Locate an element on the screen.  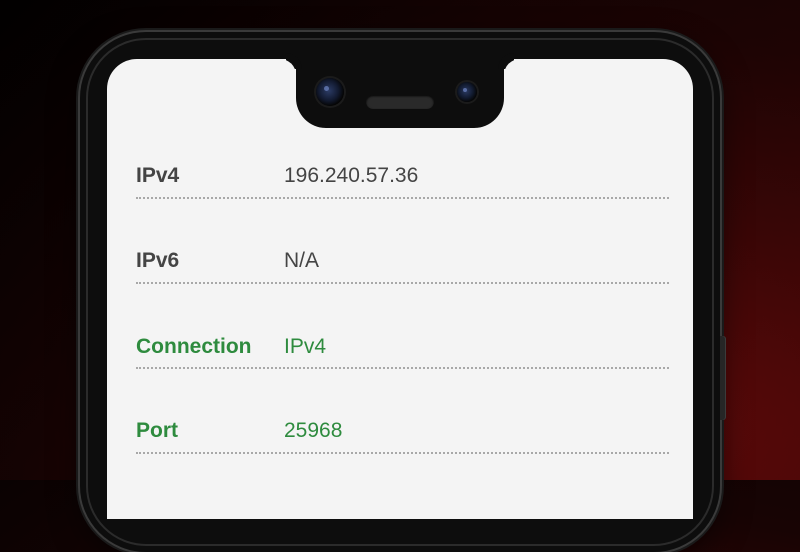
info-value: 196.240.57.36 is located at coordinates (351, 175).